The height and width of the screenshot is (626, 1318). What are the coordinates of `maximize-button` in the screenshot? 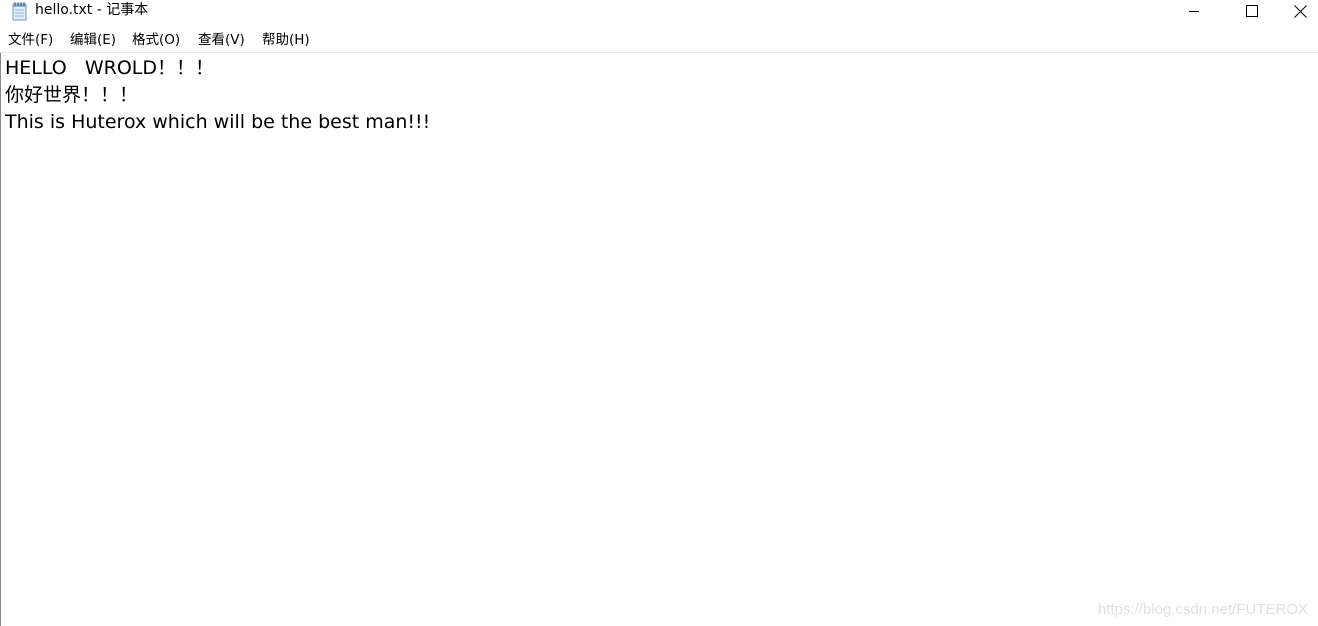 It's located at (1252, 11).